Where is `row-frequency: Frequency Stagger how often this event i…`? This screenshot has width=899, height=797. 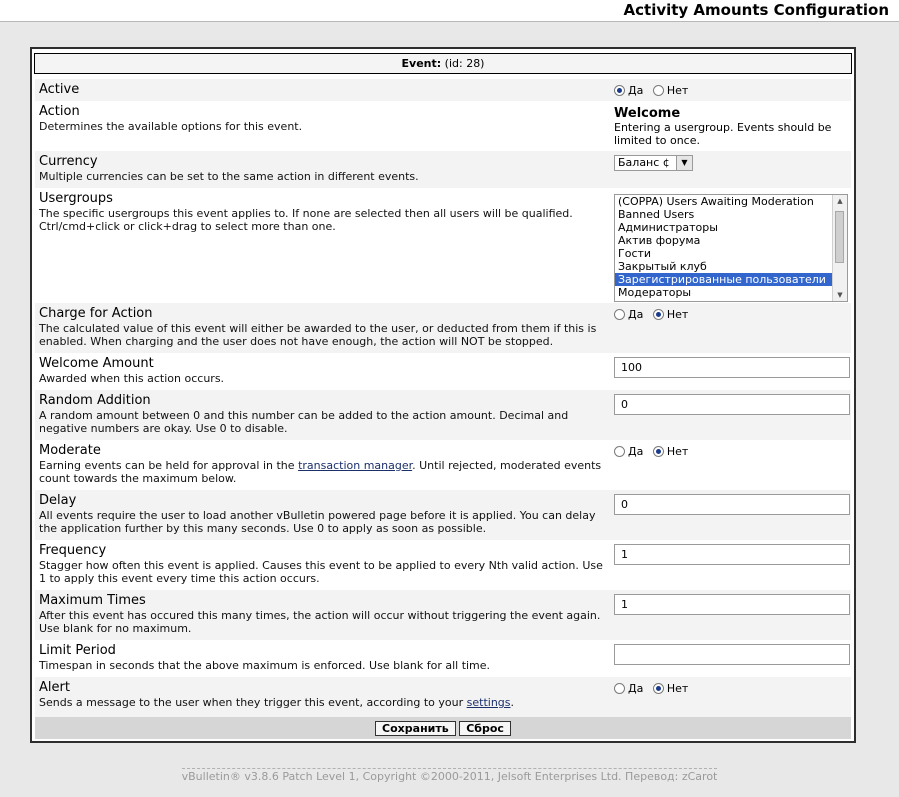 row-frequency: Frequency Stagger how often this event i… is located at coordinates (443, 565).